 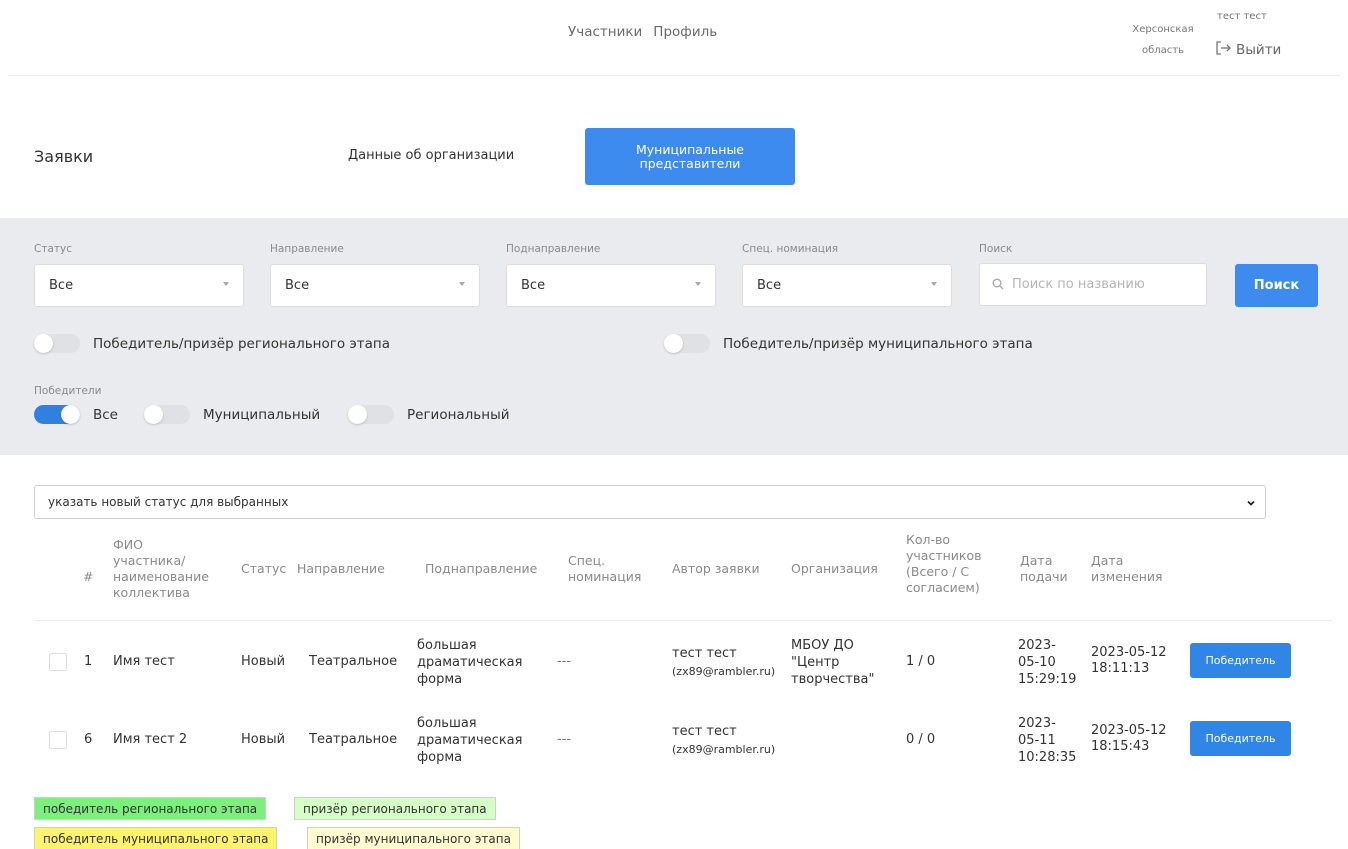 I want to click on col-header-count: Кол-во участников (Всего / С согласием), so click(x=944, y=563).